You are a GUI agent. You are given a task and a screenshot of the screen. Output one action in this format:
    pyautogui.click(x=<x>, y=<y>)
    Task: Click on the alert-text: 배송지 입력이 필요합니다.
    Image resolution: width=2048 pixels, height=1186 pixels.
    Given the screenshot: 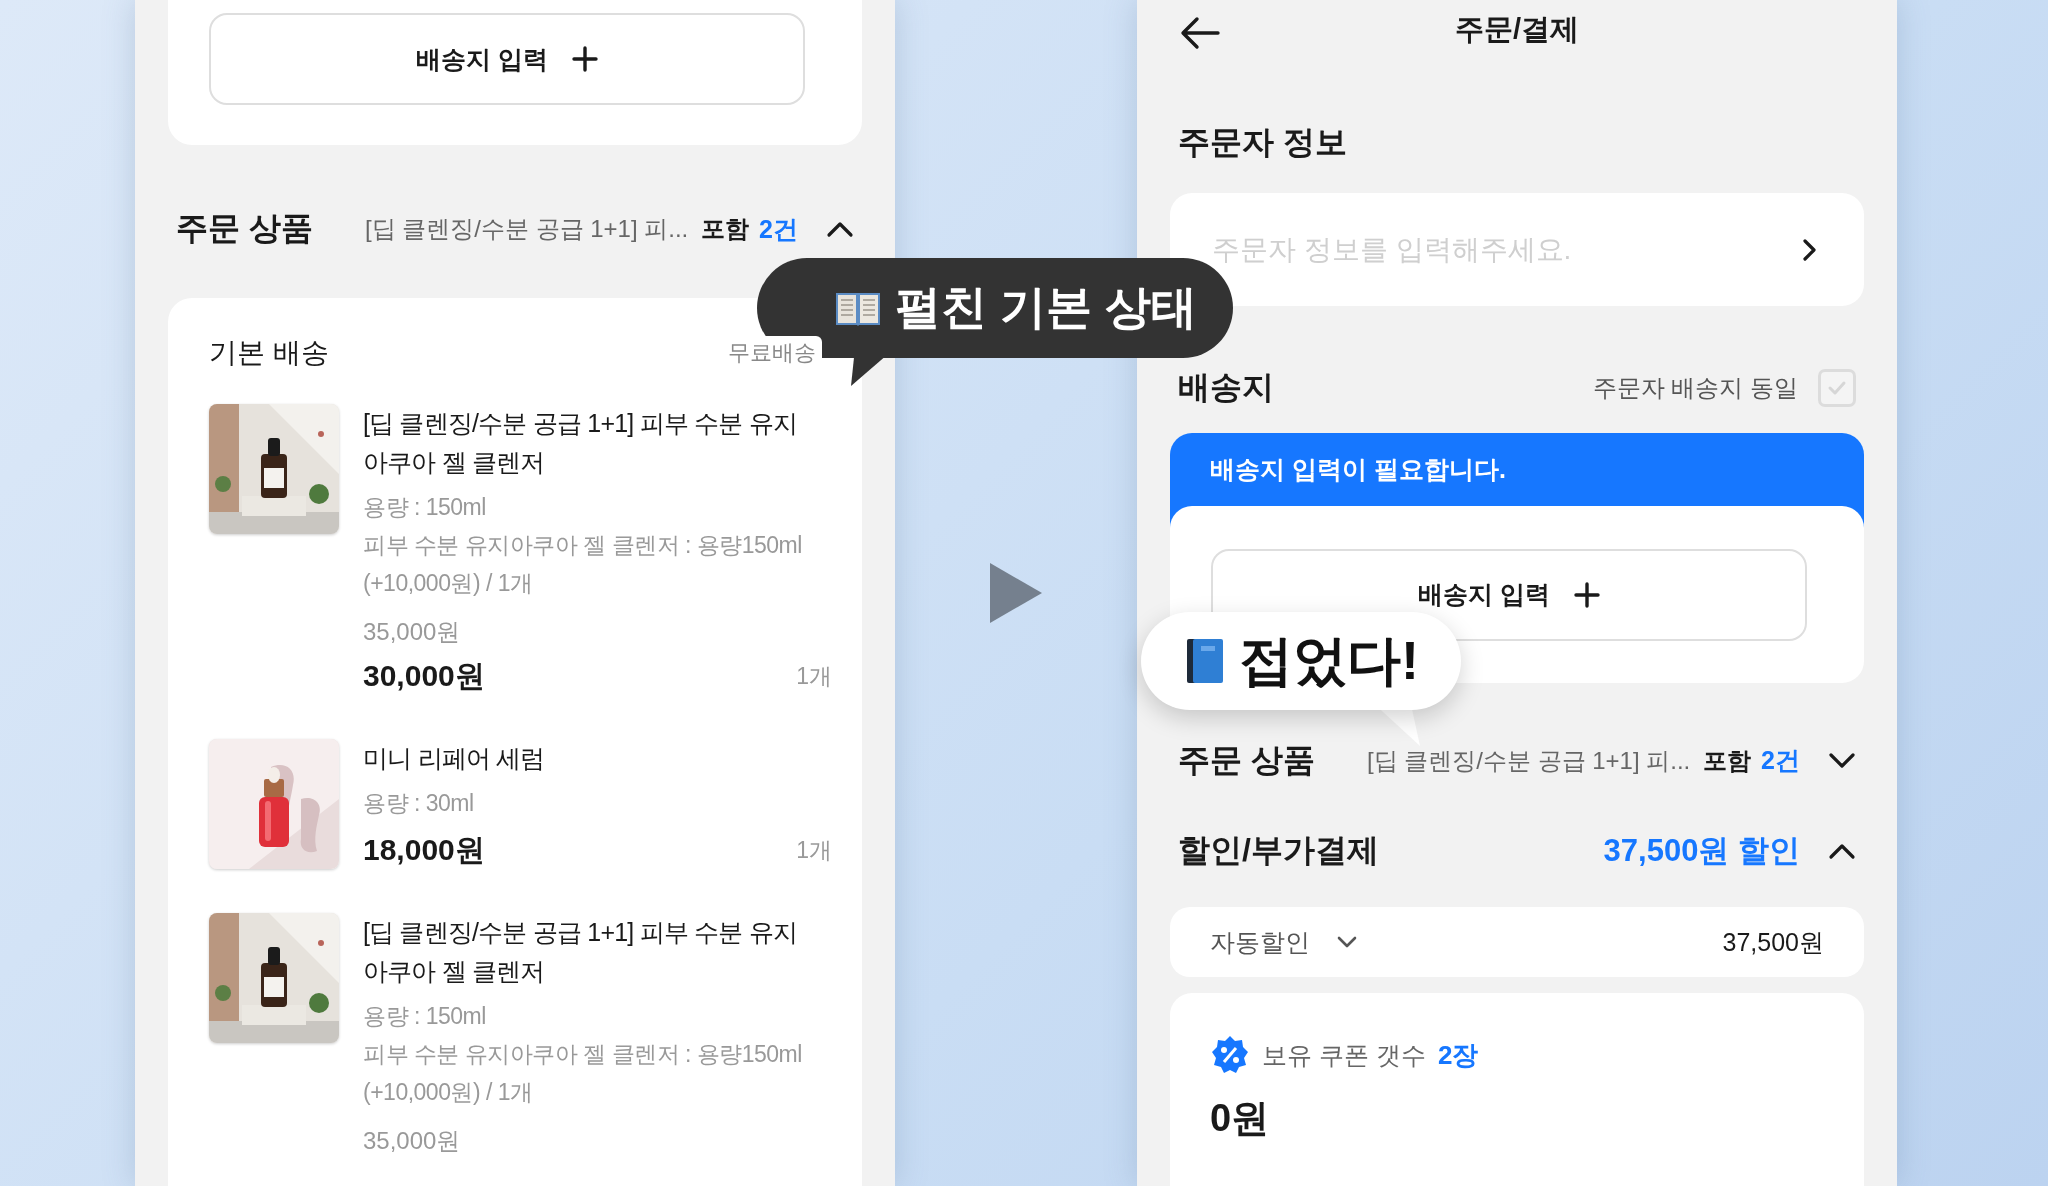 What is the action you would take?
    pyautogui.click(x=1358, y=468)
    